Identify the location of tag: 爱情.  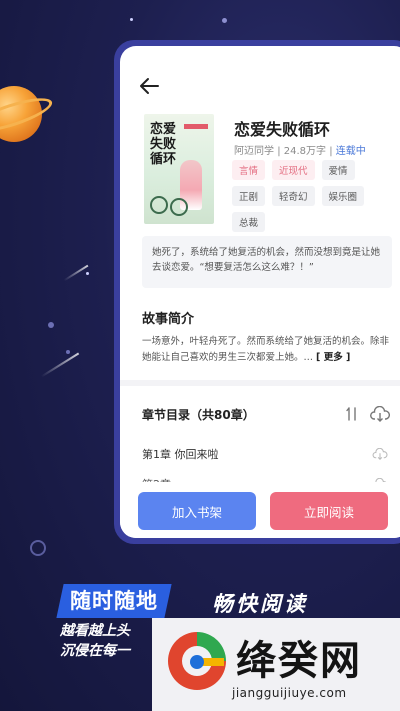
(338, 170).